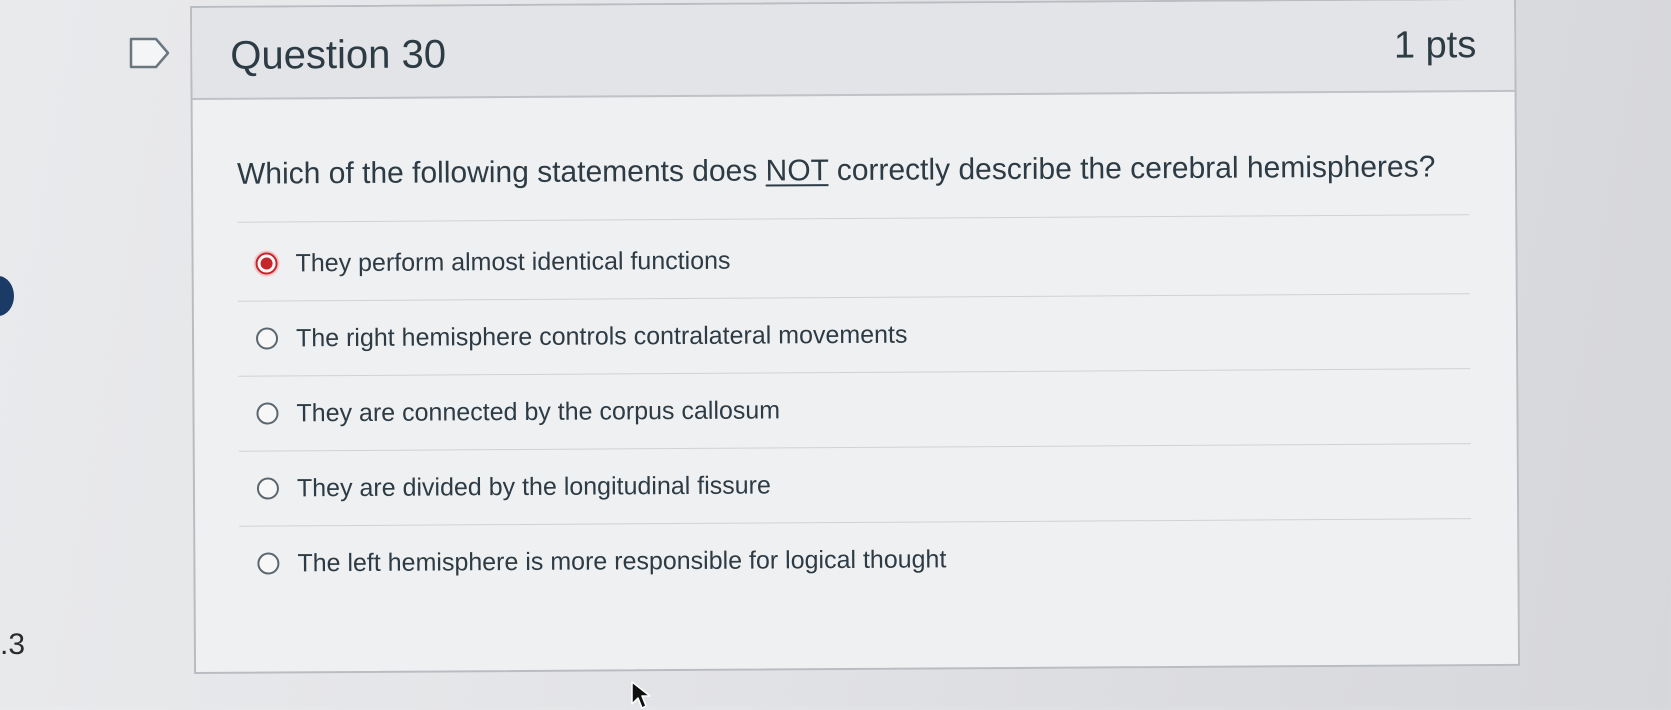 The image size is (1671, 710). Describe the element at coordinates (338, 55) in the screenshot. I see `question-title: Question 30` at that location.